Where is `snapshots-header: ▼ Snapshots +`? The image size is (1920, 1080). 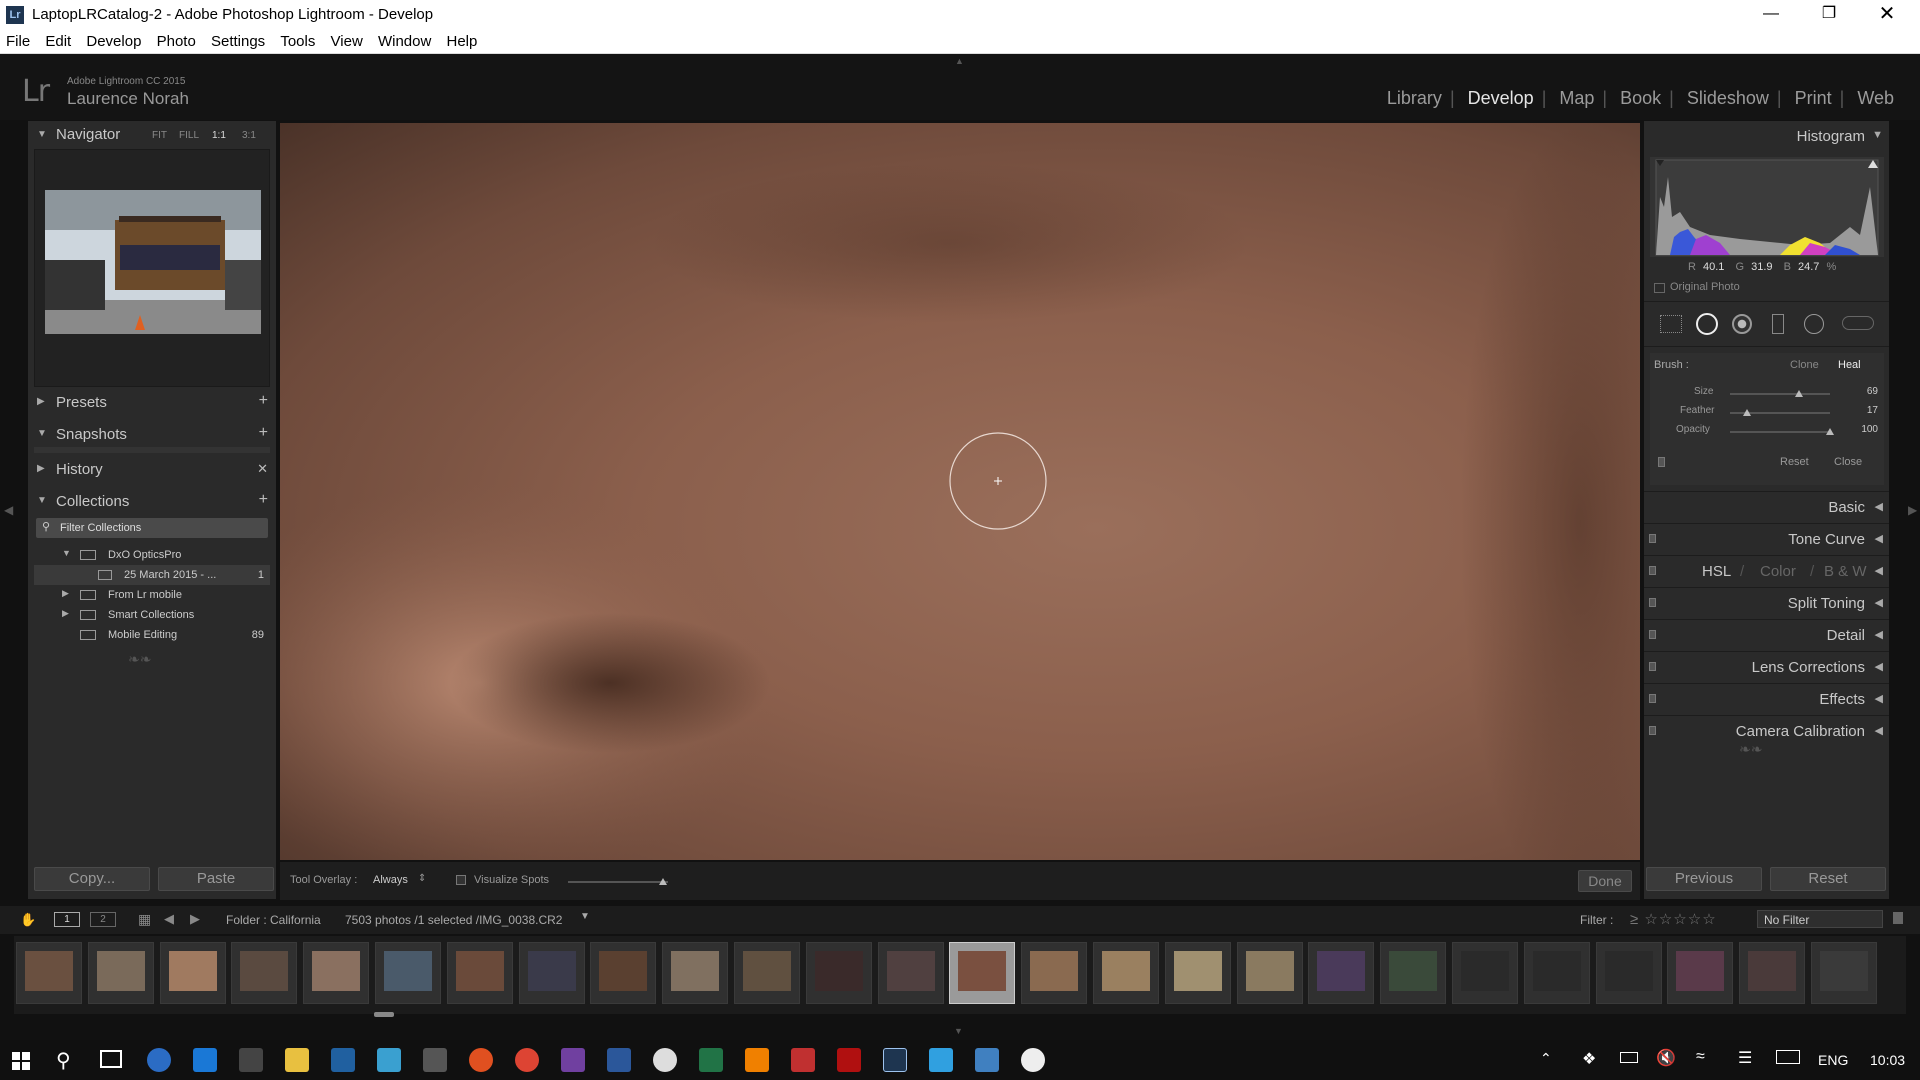
snapshots-header: ▼ Snapshots + is located at coordinates (152, 435).